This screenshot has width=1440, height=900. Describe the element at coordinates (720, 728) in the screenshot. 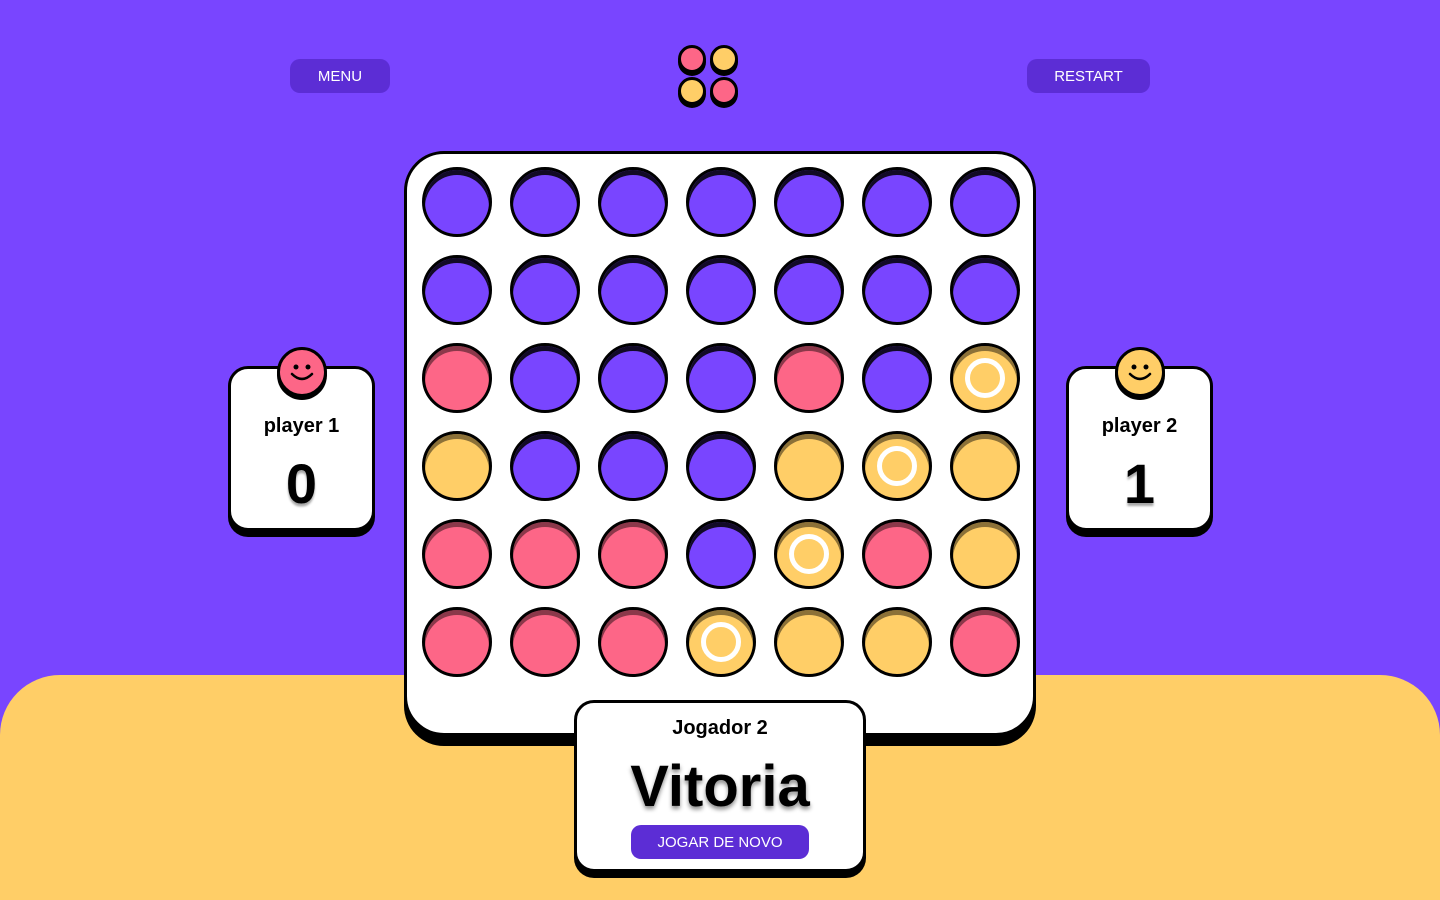

I see `result-player-label: Jogador 2` at that location.